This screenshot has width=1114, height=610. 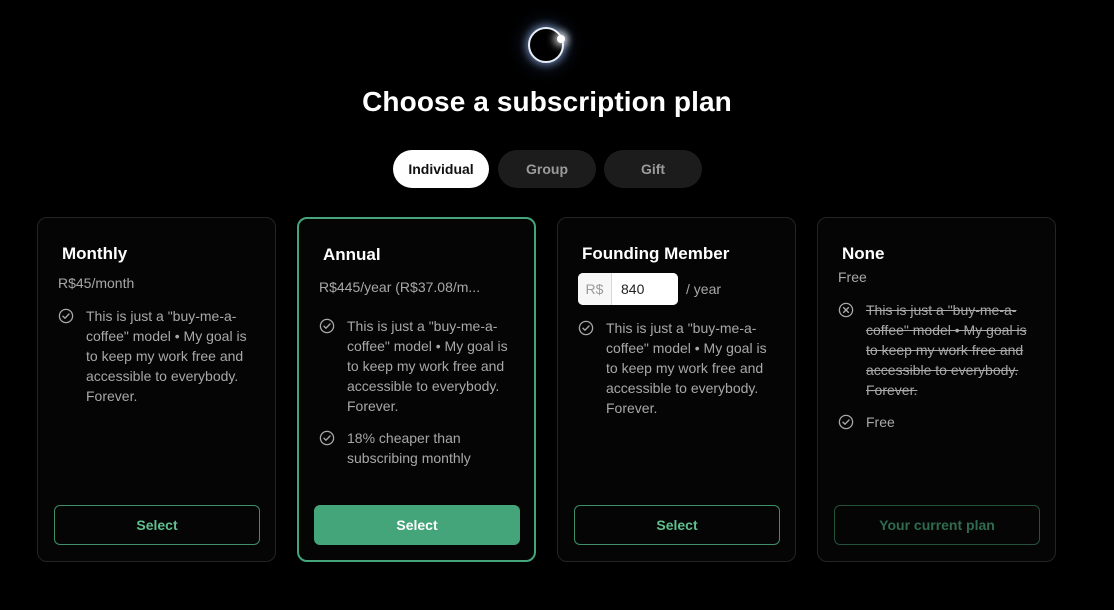 I want to click on tab-group: Group, so click(x=547, y=169).